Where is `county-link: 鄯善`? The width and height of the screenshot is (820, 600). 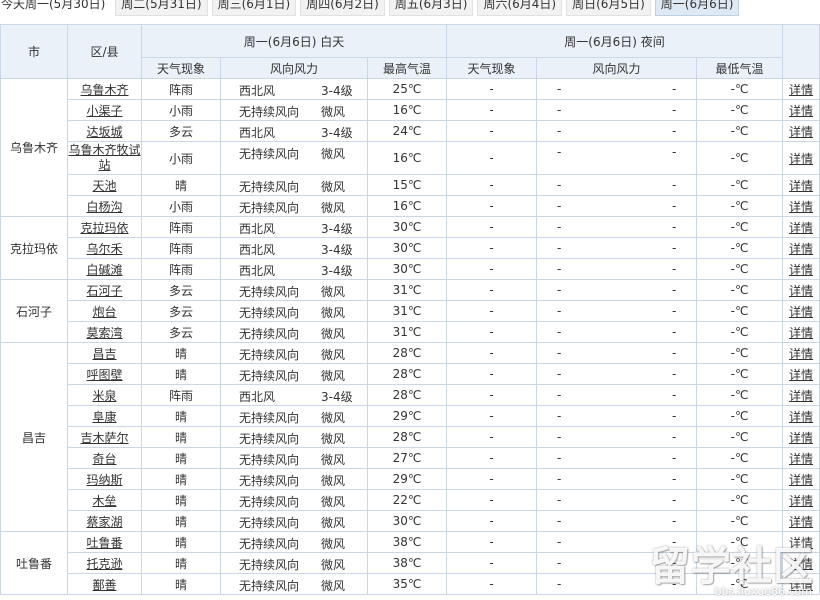
county-link: 鄯善 is located at coordinates (104, 585).